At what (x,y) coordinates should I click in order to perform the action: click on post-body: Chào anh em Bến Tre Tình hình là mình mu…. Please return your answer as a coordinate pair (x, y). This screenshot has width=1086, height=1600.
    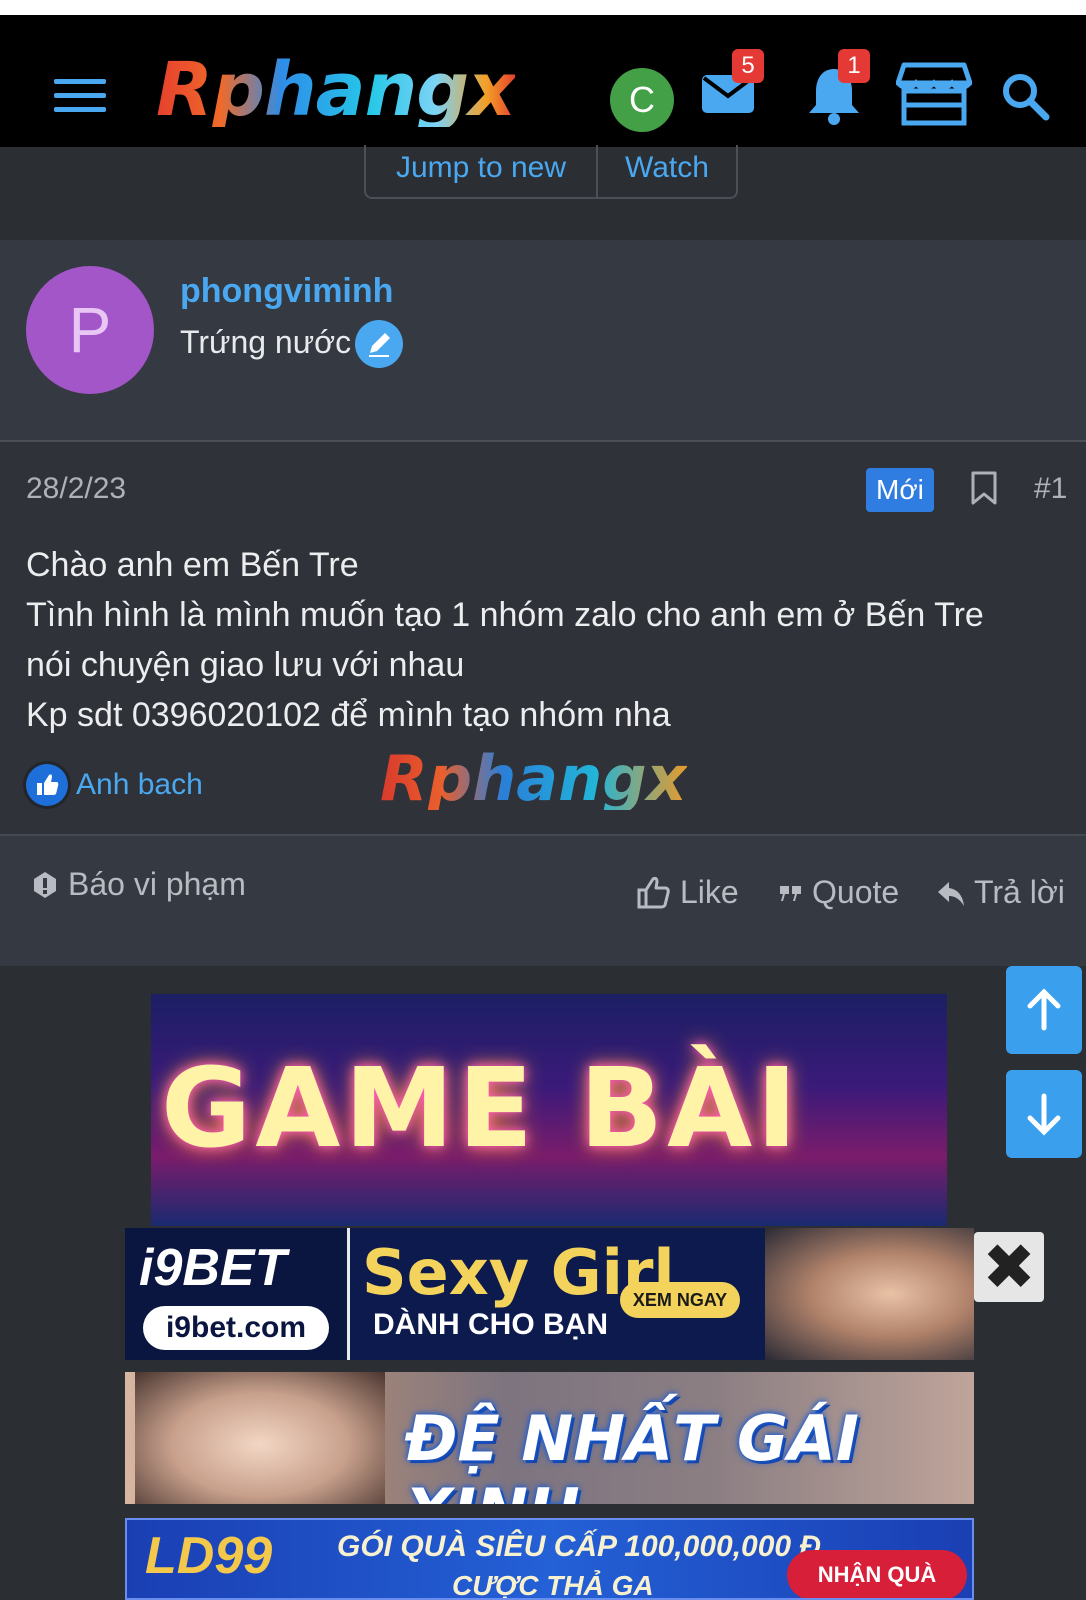
    Looking at the image, I should click on (551, 640).